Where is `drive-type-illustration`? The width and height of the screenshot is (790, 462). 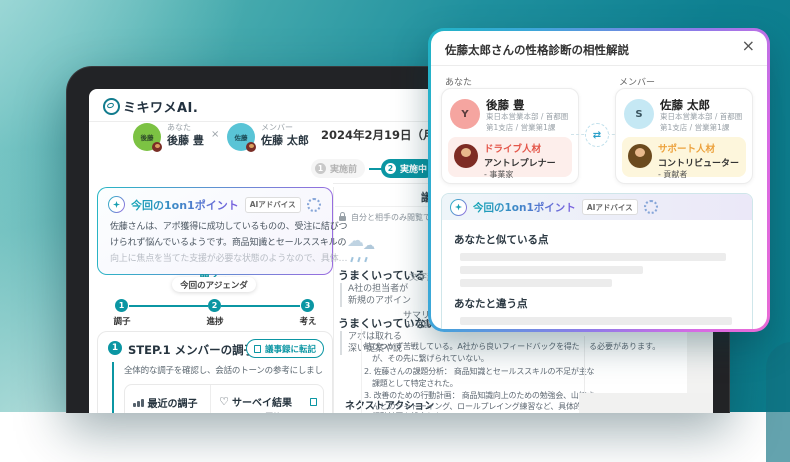 drive-type-illustration is located at coordinates (466, 156).